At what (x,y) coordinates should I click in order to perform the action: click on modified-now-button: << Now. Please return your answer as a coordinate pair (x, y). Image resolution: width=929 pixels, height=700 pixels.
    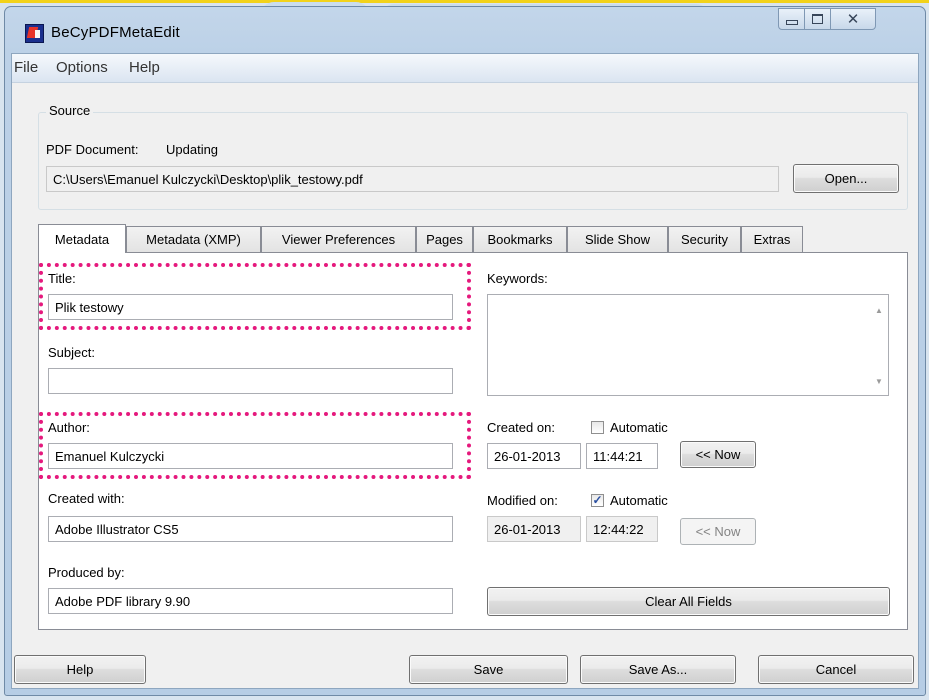
    Looking at the image, I should click on (718, 531).